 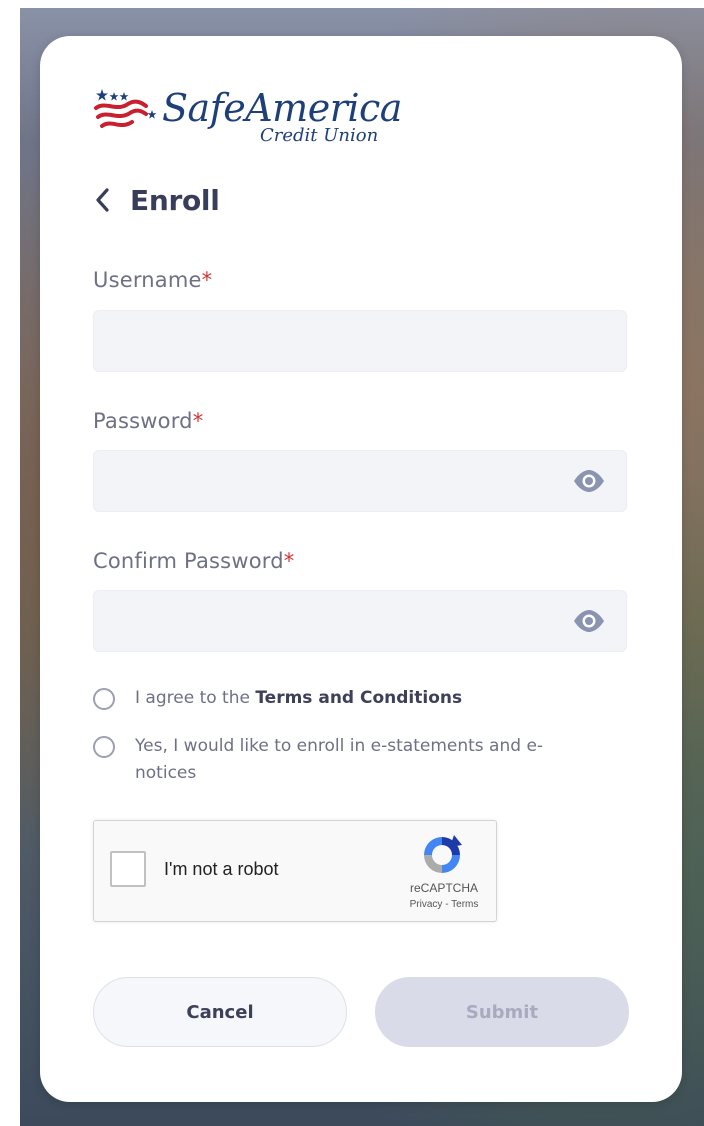 I want to click on recaptcha-checkbox, so click(x=128, y=869).